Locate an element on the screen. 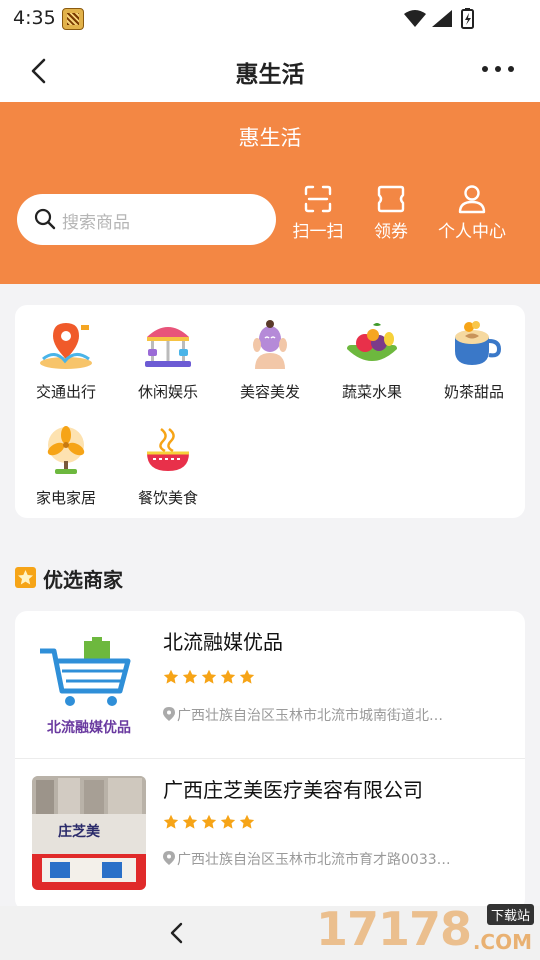 Image resolution: width=540 pixels, height=960 pixels. coupon-label: 领券 is located at coordinates (391, 232).